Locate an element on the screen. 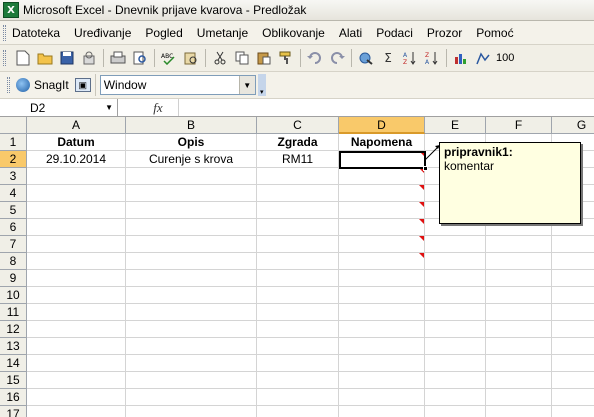 This screenshot has height=417, width=594. cell-e10 is located at coordinates (455, 295).